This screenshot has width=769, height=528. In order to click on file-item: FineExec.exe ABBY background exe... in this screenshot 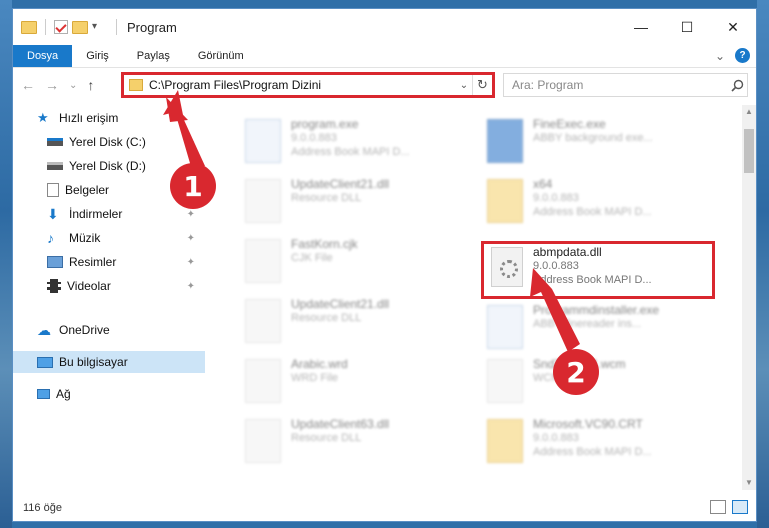, I will do `click(601, 143)`.